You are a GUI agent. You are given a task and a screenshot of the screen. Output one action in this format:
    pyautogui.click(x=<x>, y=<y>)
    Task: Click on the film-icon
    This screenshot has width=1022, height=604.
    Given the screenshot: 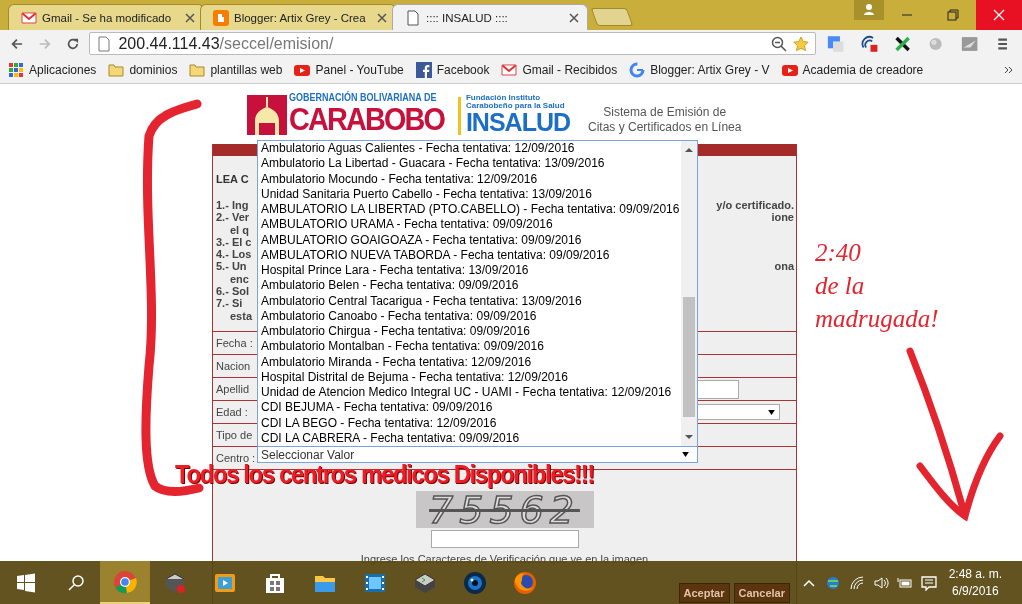 What is the action you would take?
    pyautogui.click(x=375, y=583)
    